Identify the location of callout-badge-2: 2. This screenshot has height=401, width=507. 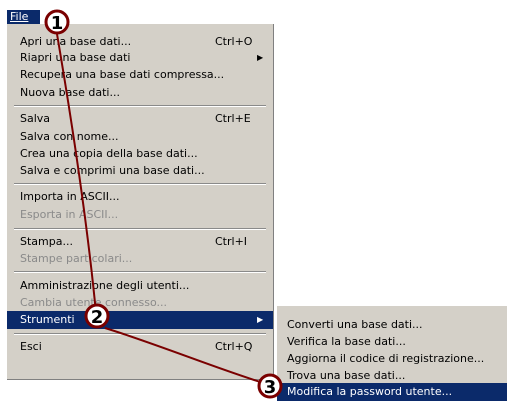
(97, 316).